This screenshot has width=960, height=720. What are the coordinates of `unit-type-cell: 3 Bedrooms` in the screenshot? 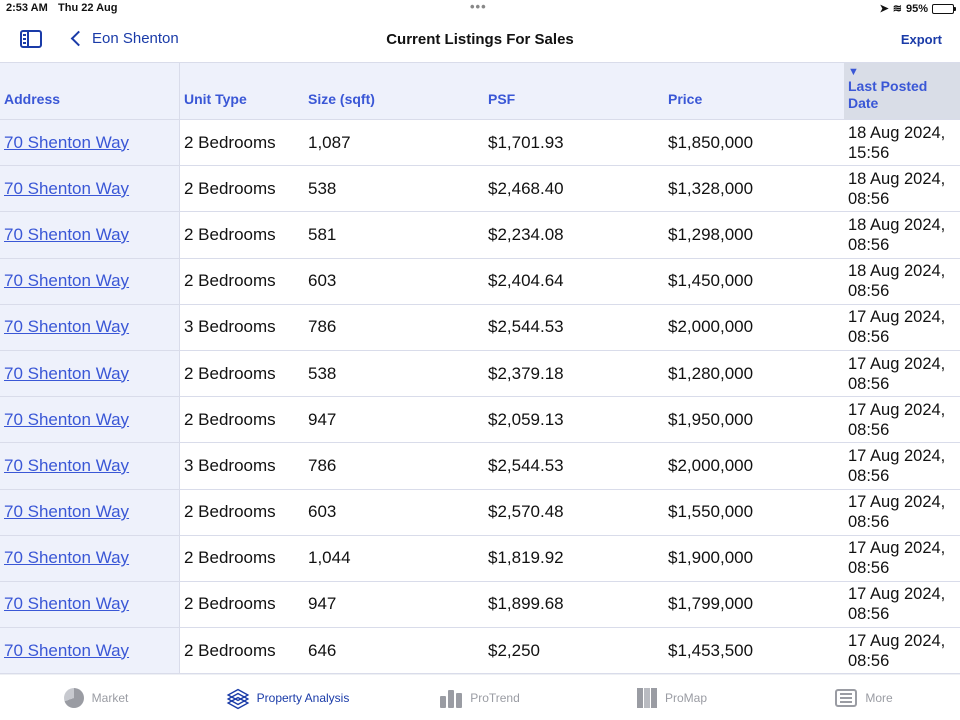 It's located at (230, 465).